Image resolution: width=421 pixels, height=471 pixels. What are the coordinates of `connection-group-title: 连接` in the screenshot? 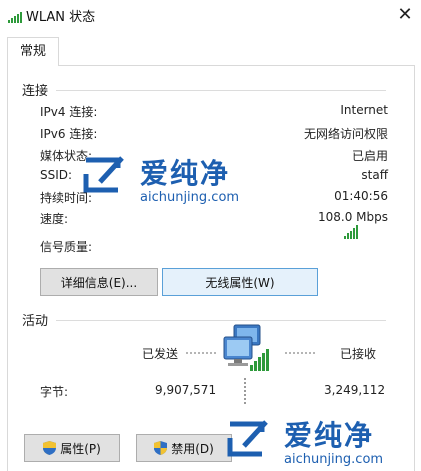 It's located at (35, 91).